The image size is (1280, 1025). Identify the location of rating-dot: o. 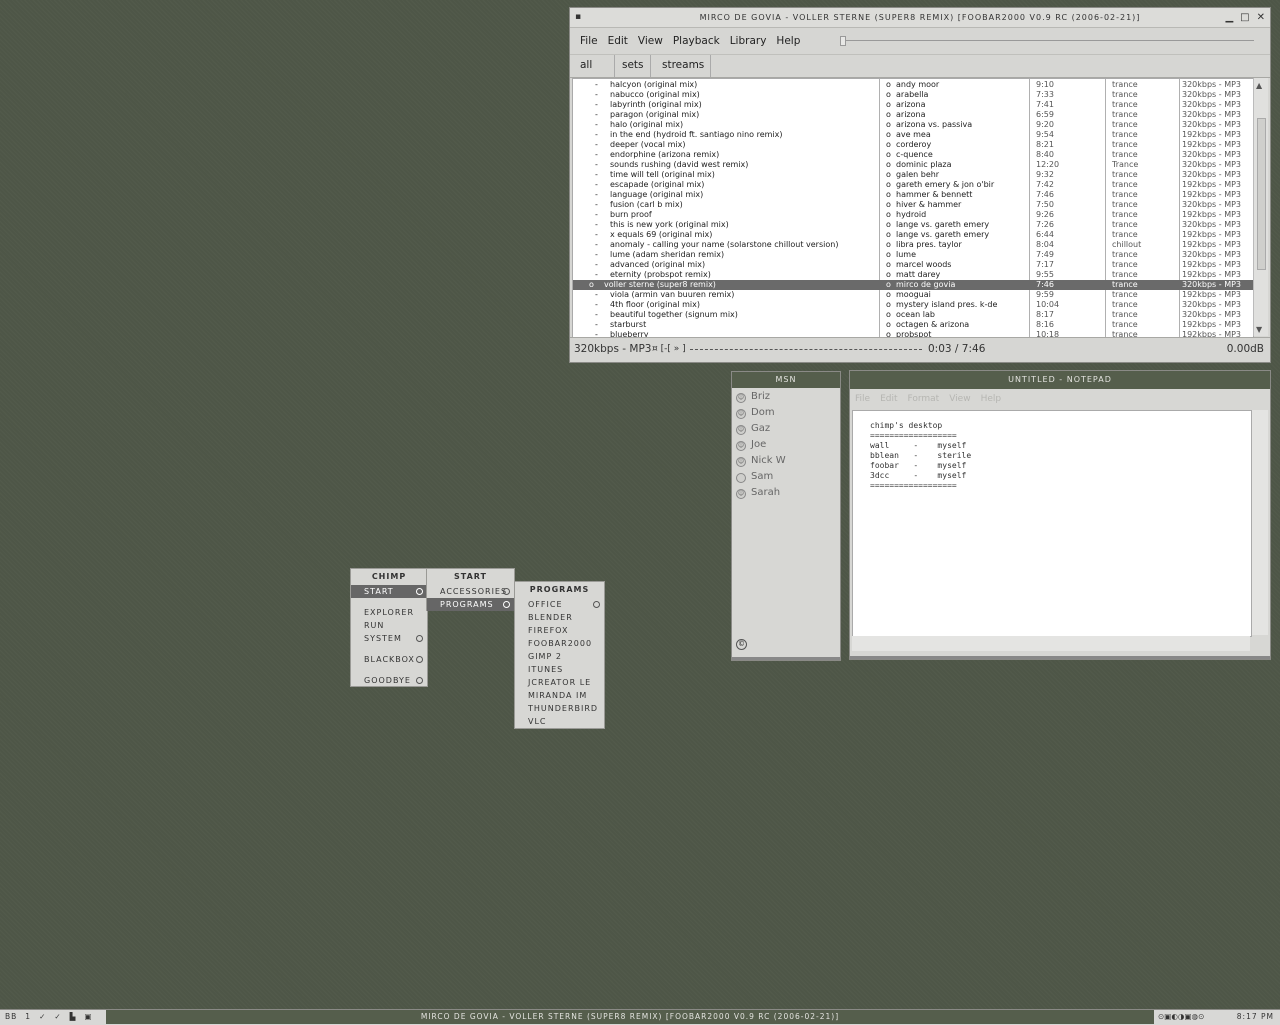
(888, 134).